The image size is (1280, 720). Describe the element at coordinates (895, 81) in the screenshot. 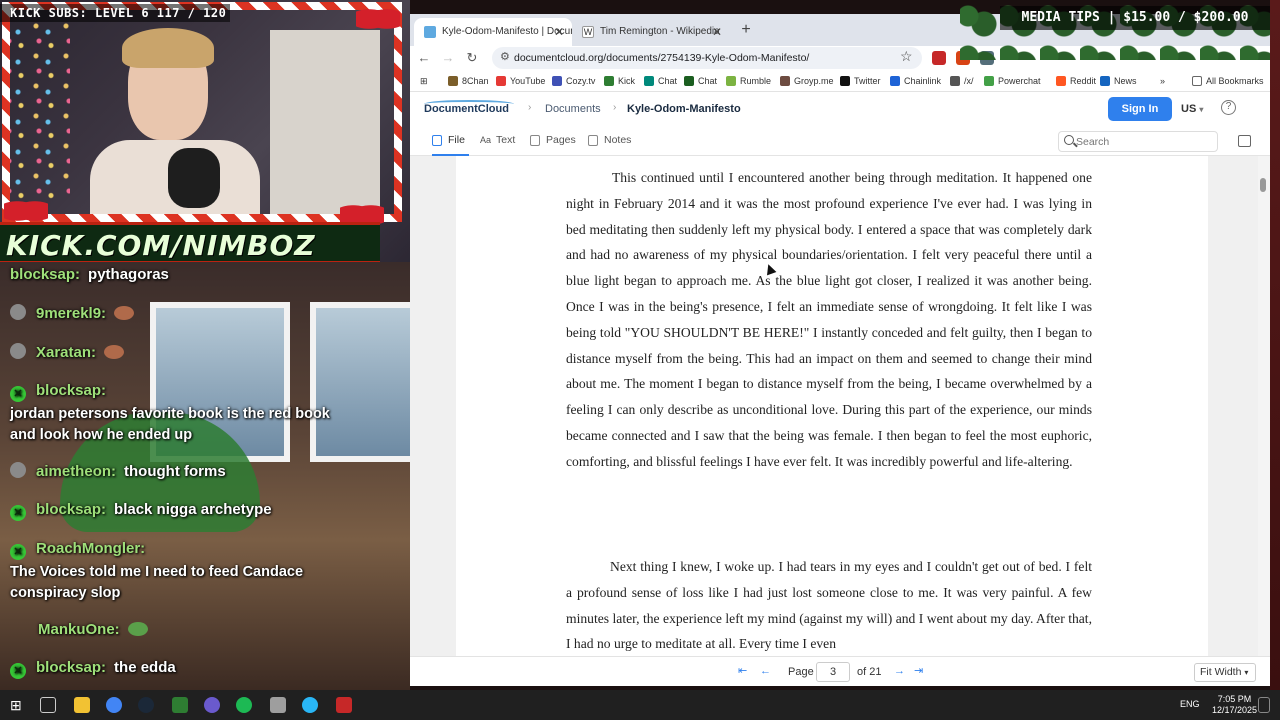

I see `chainlink-icon` at that location.